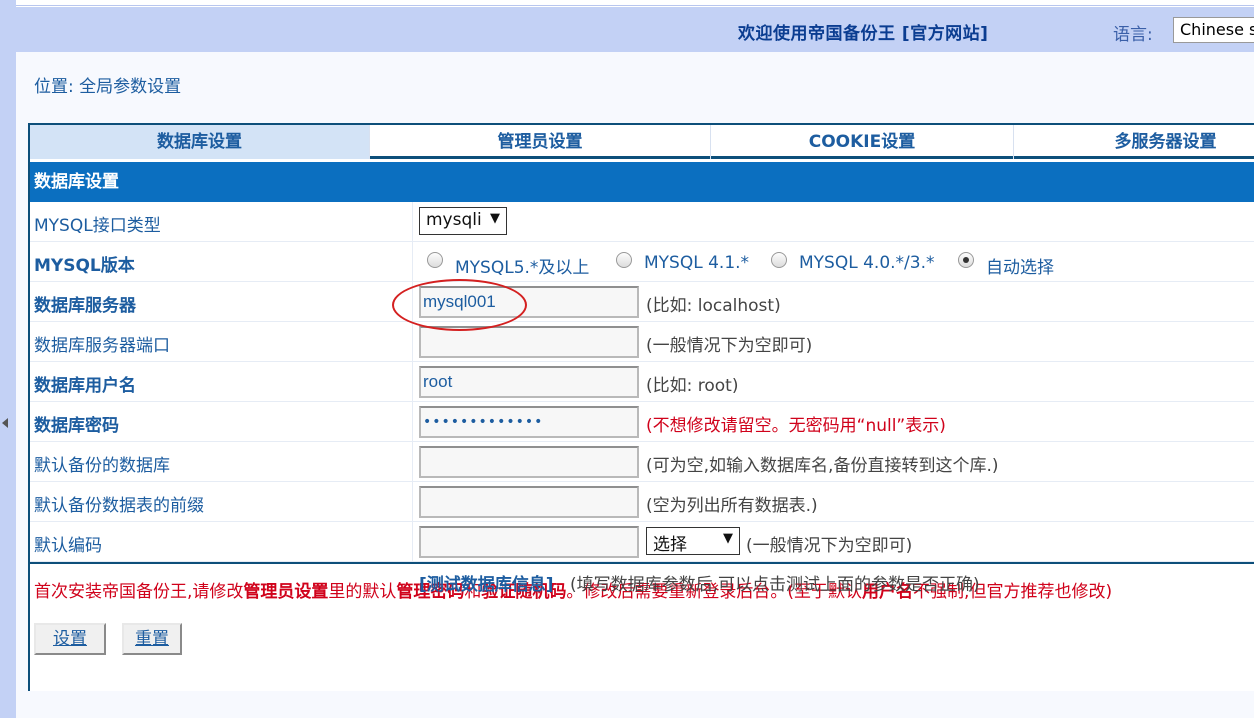 This screenshot has height=718, width=1254. What do you see at coordinates (529, 542) in the screenshot?
I see `charset-input` at bounding box center [529, 542].